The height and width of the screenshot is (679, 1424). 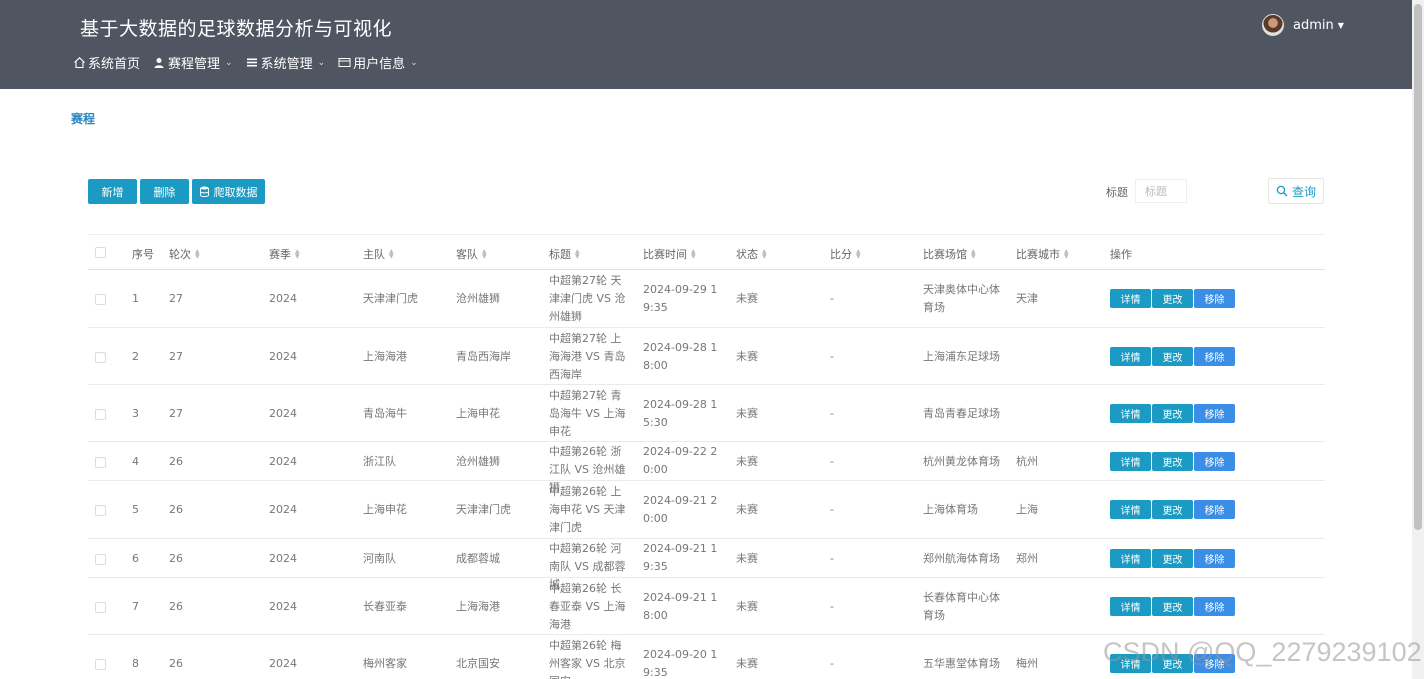 What do you see at coordinates (344, 63) in the screenshot?
I see `card-icon` at bounding box center [344, 63].